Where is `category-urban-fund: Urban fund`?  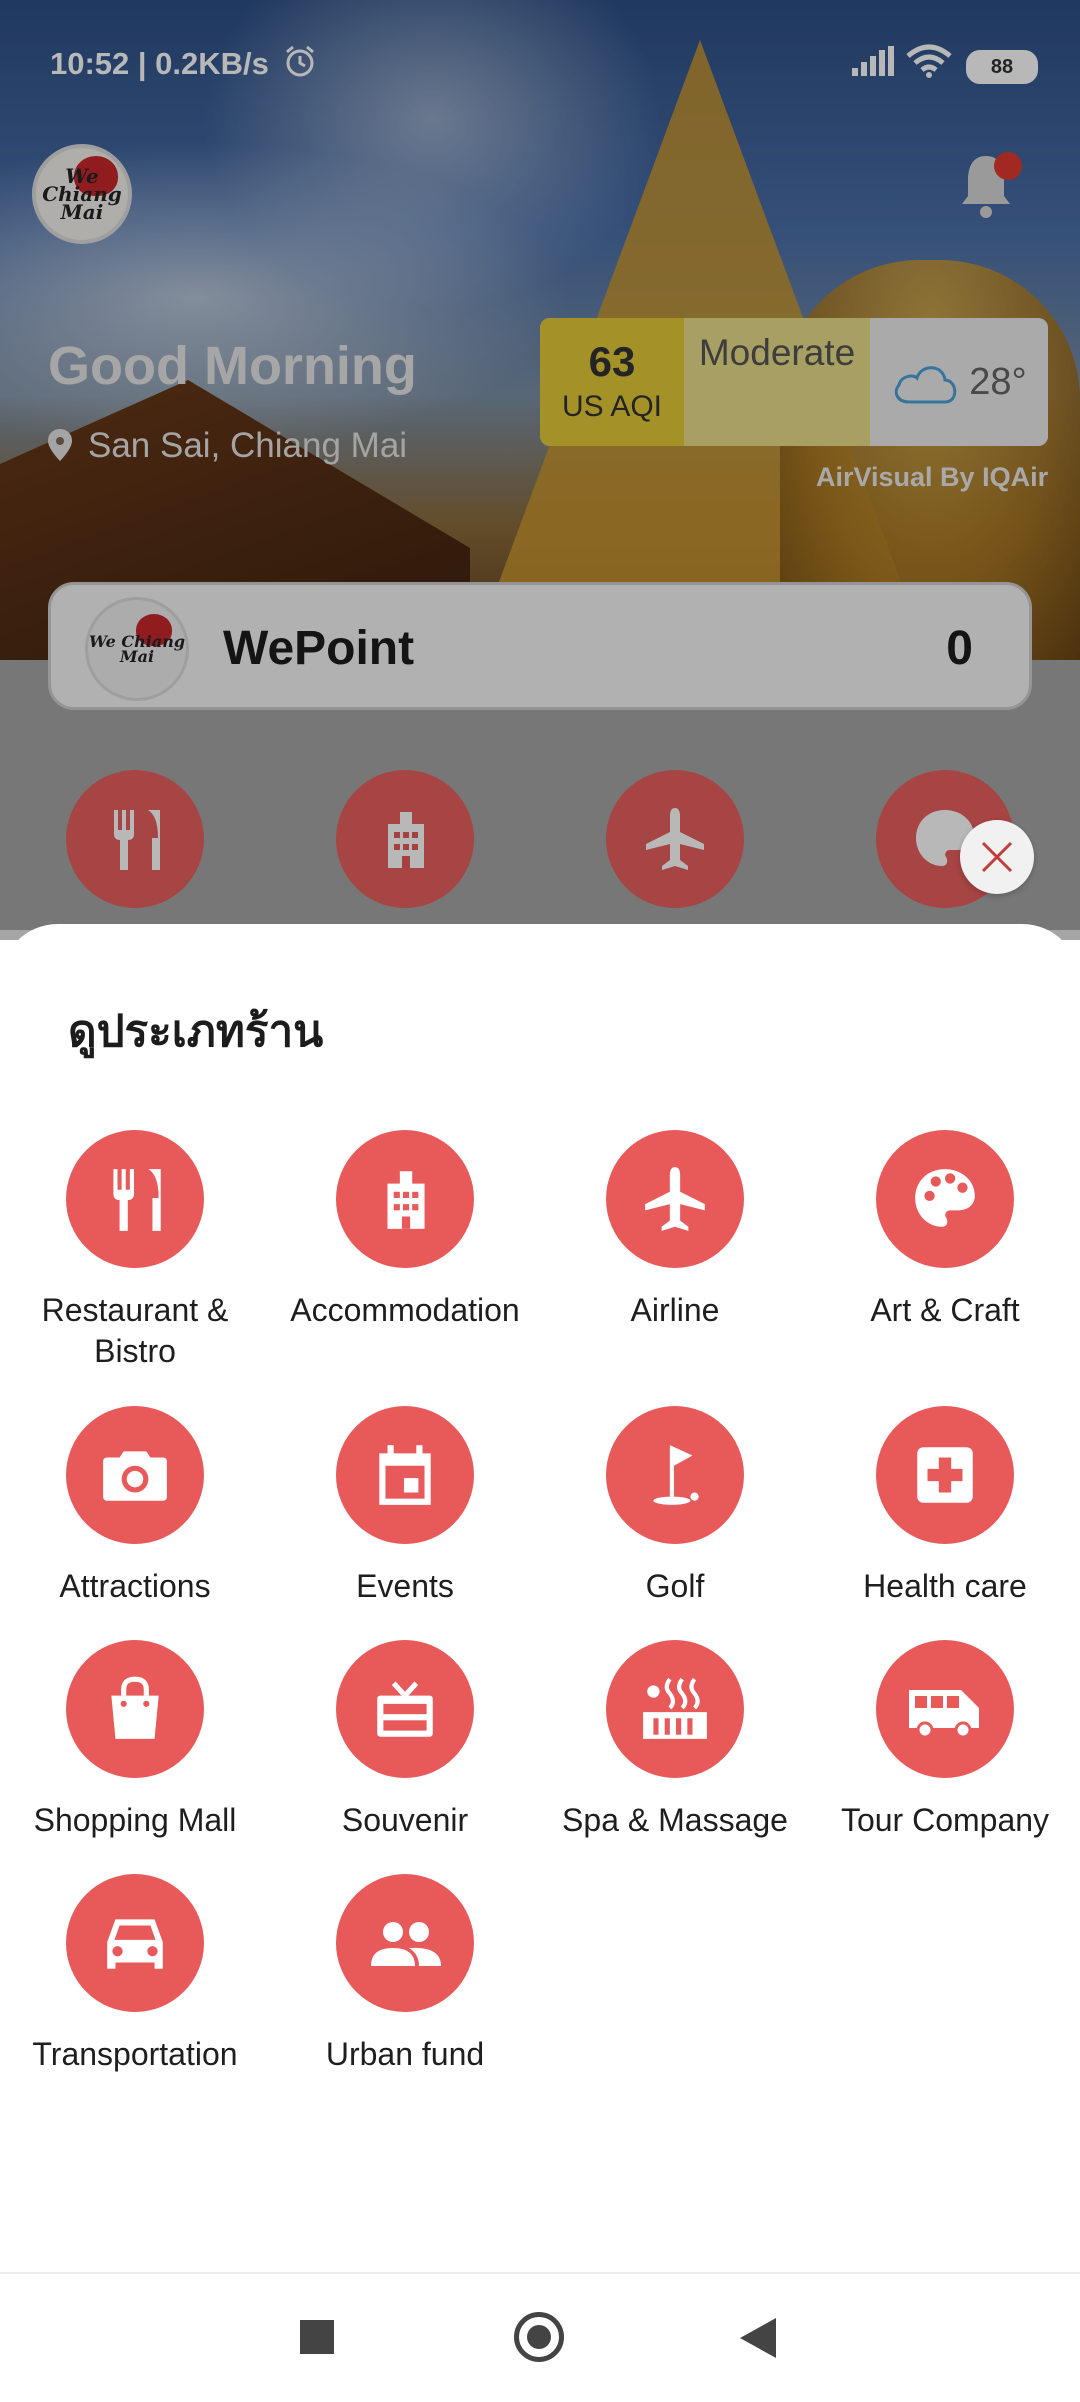 category-urban-fund: Urban fund is located at coordinates (405, 1974).